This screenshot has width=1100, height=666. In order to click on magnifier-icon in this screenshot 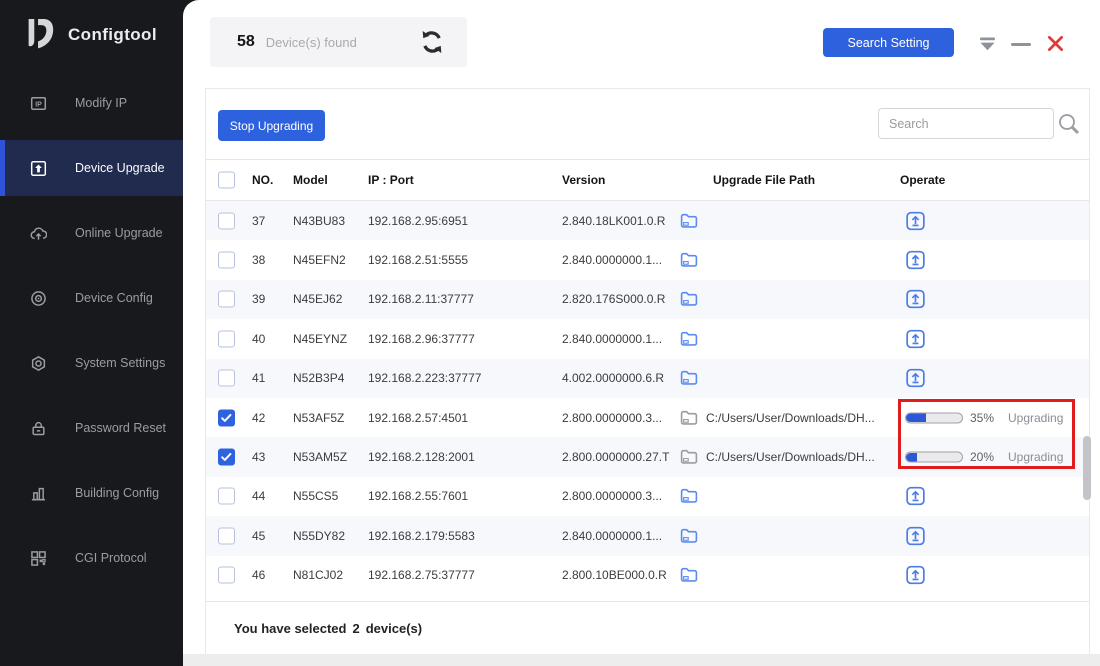, I will do `click(1069, 124)`.